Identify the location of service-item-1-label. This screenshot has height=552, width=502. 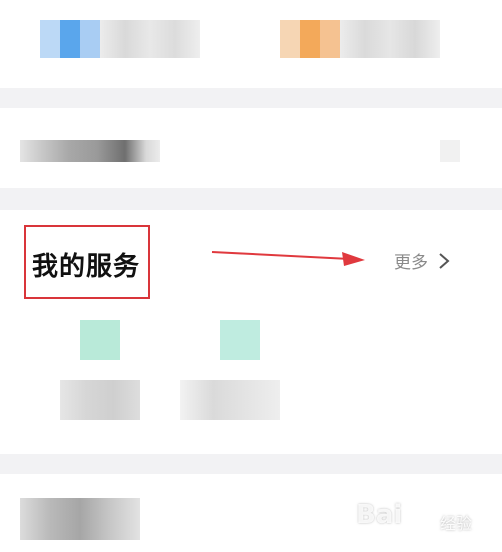
(100, 400).